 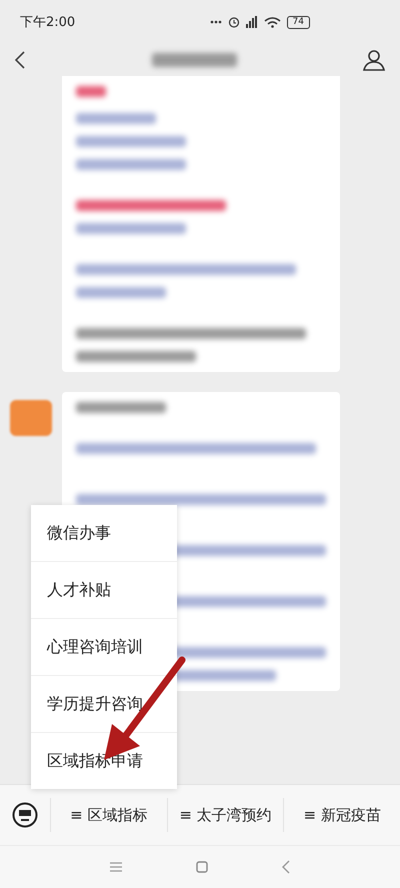 I want to click on status-time: 下午2:00, so click(x=48, y=22).